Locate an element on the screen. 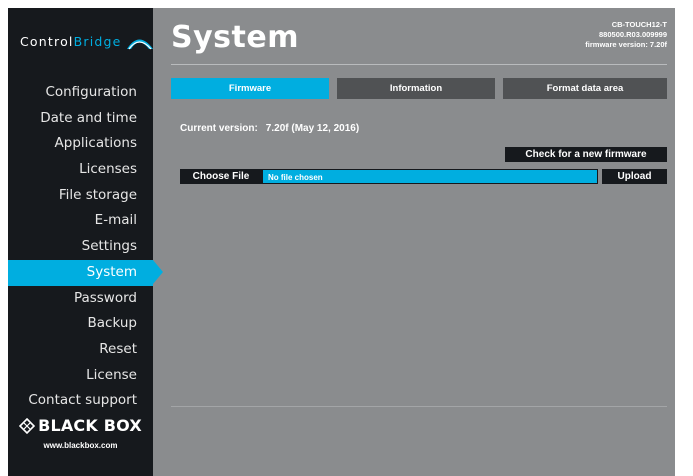 This screenshot has width=693, height=476. firmware-version-line: firmware version: 7.20f is located at coordinates (626, 44).